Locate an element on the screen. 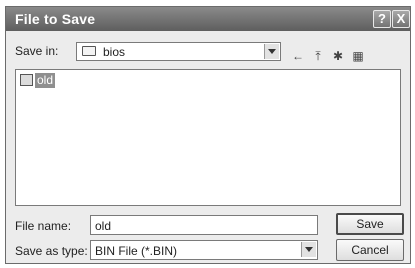 Image resolution: width=415 pixels, height=268 pixels. save-as-type-value: BIN File (*.BIN) is located at coordinates (136, 251).